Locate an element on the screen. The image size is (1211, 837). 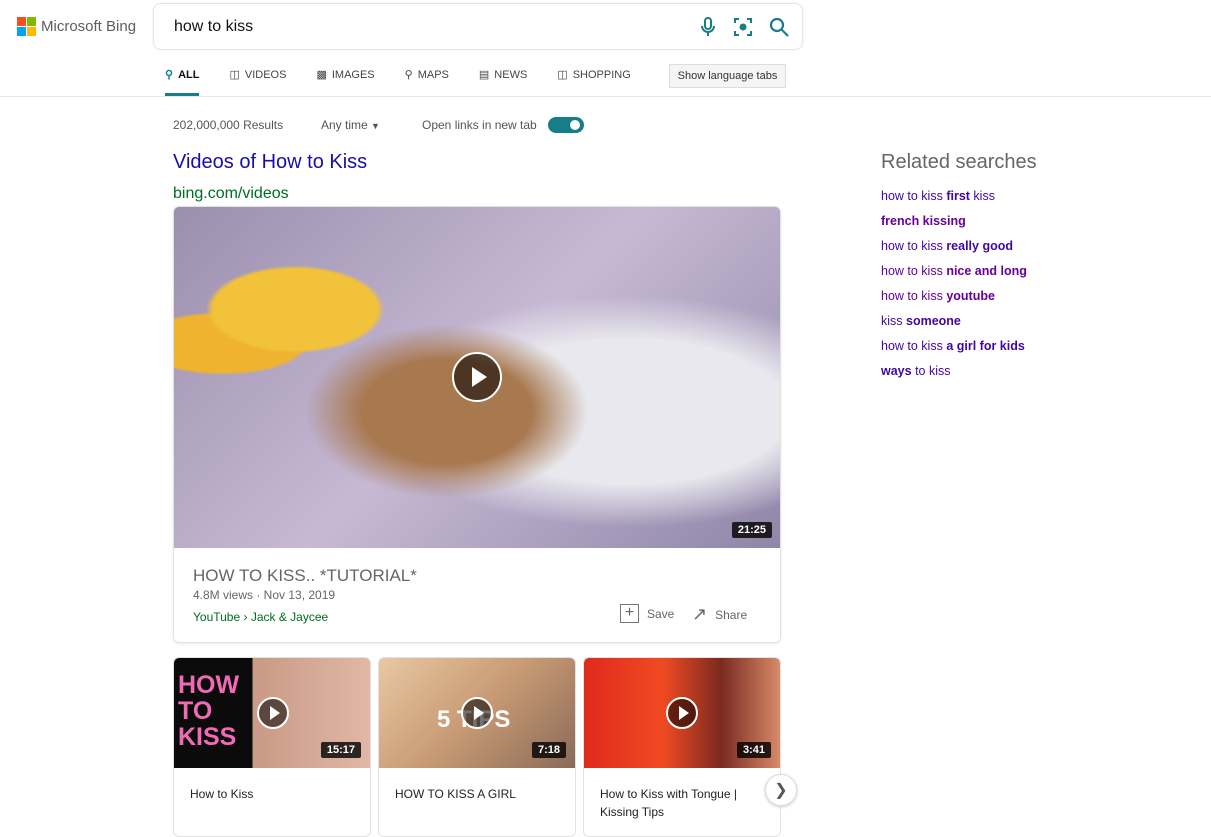
caret-down-icon: ▼ is located at coordinates (375, 126).